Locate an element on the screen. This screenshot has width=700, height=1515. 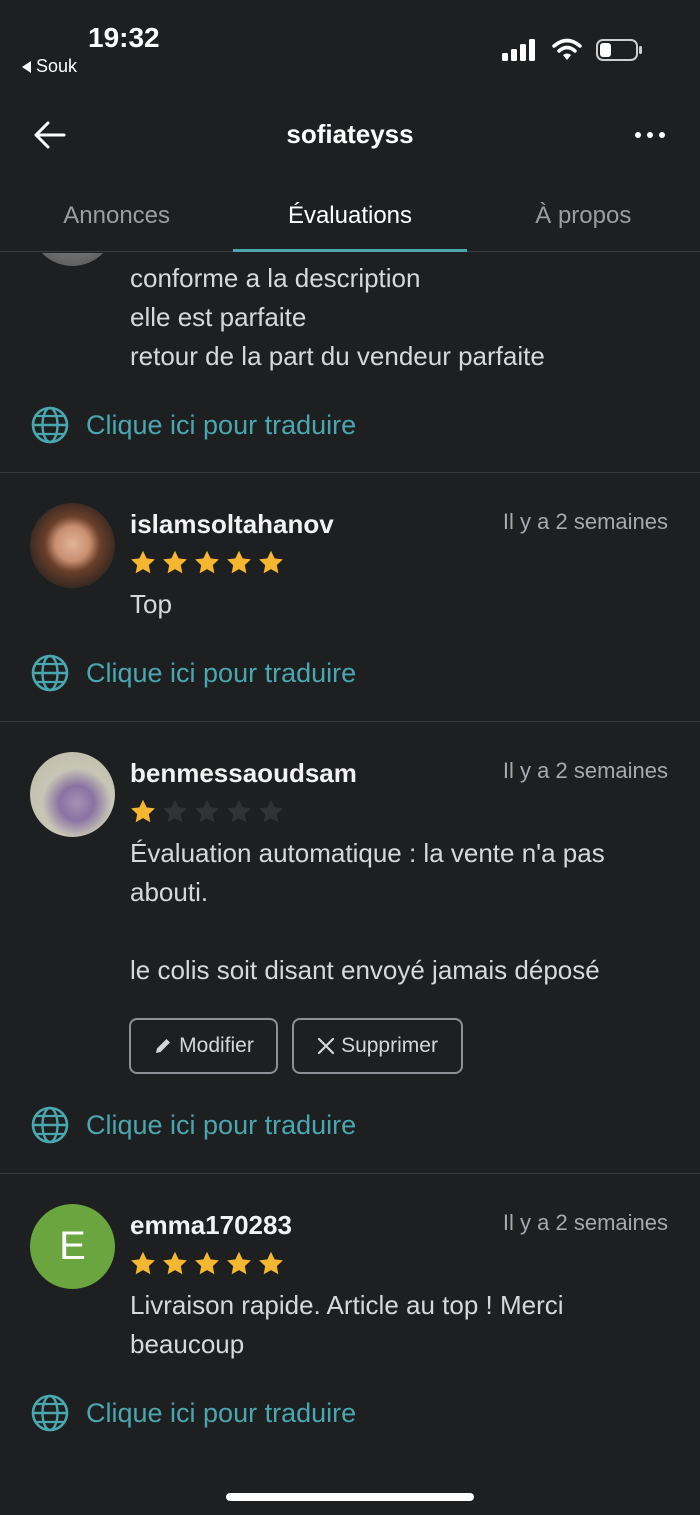
battery-icon is located at coordinates (619, 50).